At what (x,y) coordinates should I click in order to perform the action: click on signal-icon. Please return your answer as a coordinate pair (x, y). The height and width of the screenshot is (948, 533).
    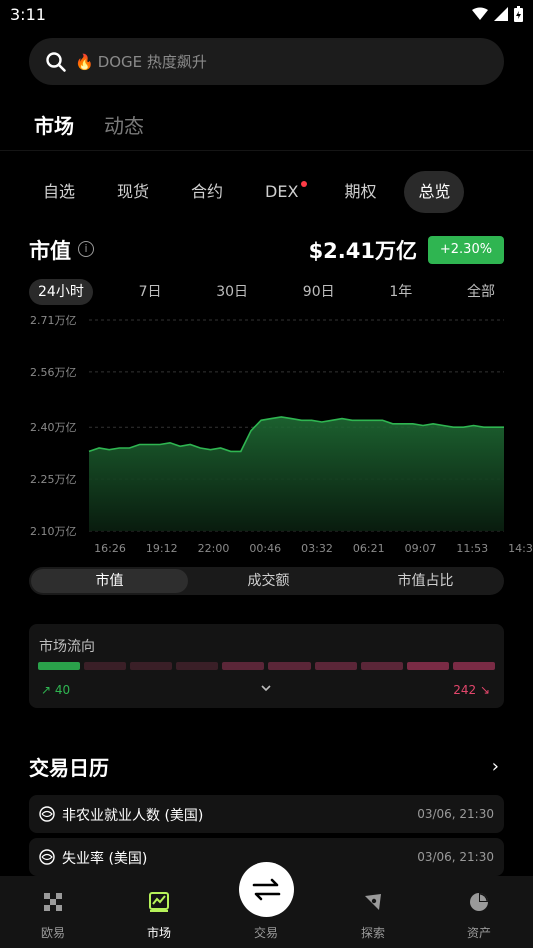
    Looking at the image, I should click on (501, 14).